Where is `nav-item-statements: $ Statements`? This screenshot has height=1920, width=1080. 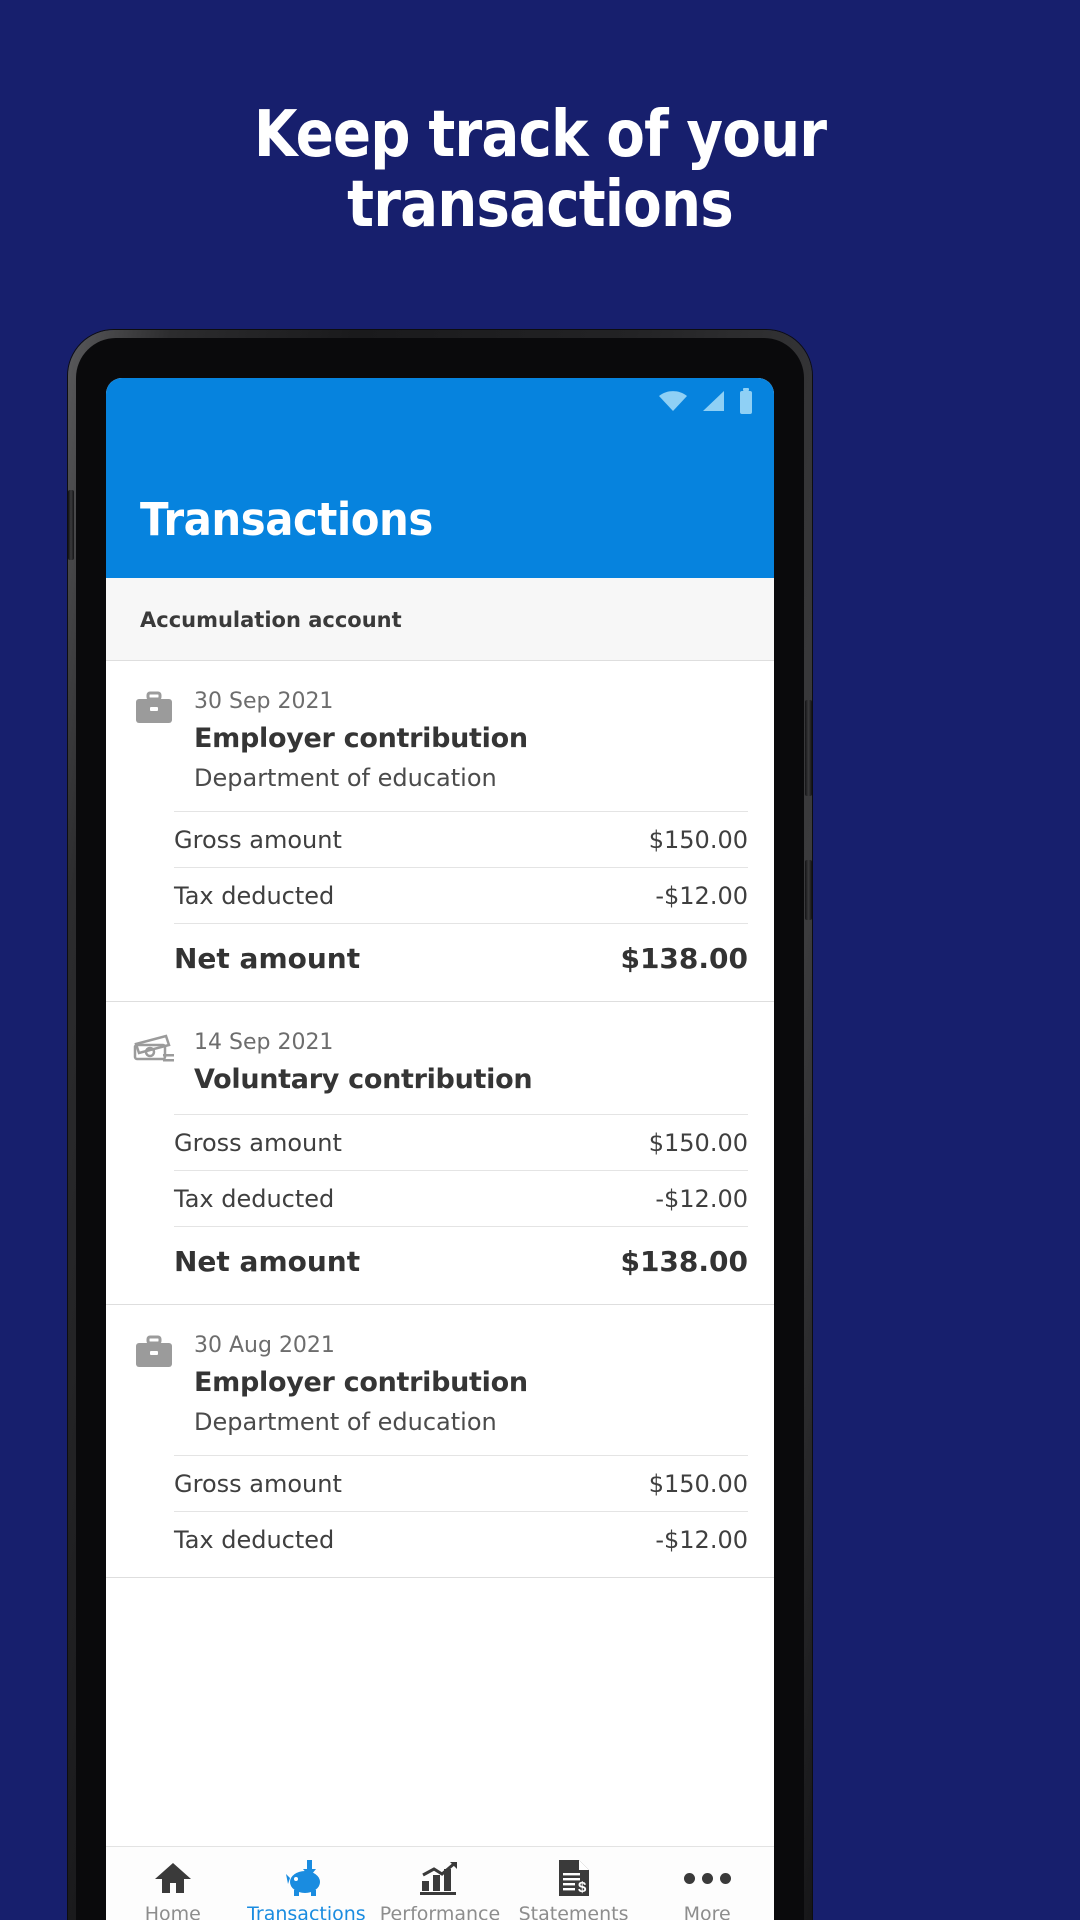
nav-item-statements: $ Statements is located at coordinates (574, 1889).